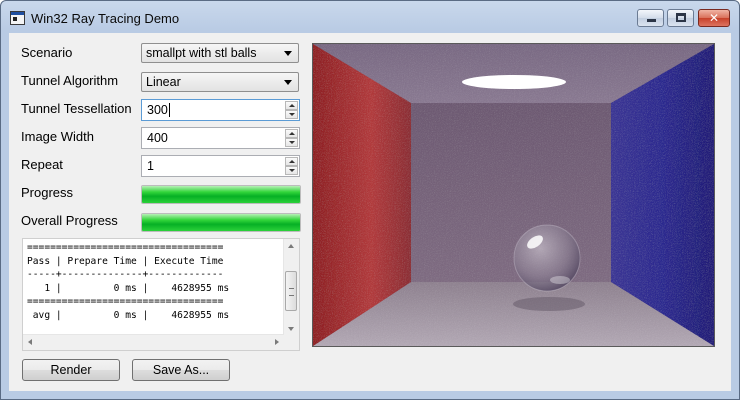  What do you see at coordinates (57, 136) in the screenshot?
I see `image-width-label: Image Width` at bounding box center [57, 136].